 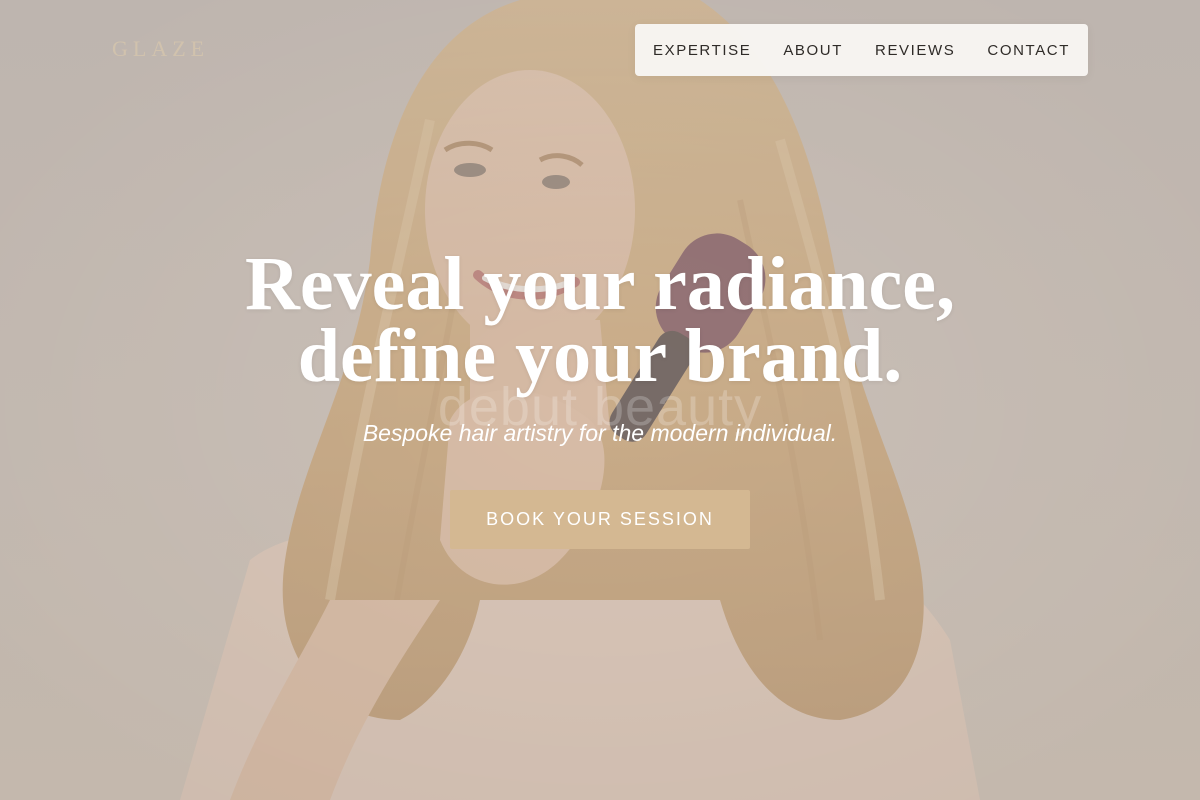 I want to click on nav-link-expertise: EXPERTISE, so click(x=702, y=50).